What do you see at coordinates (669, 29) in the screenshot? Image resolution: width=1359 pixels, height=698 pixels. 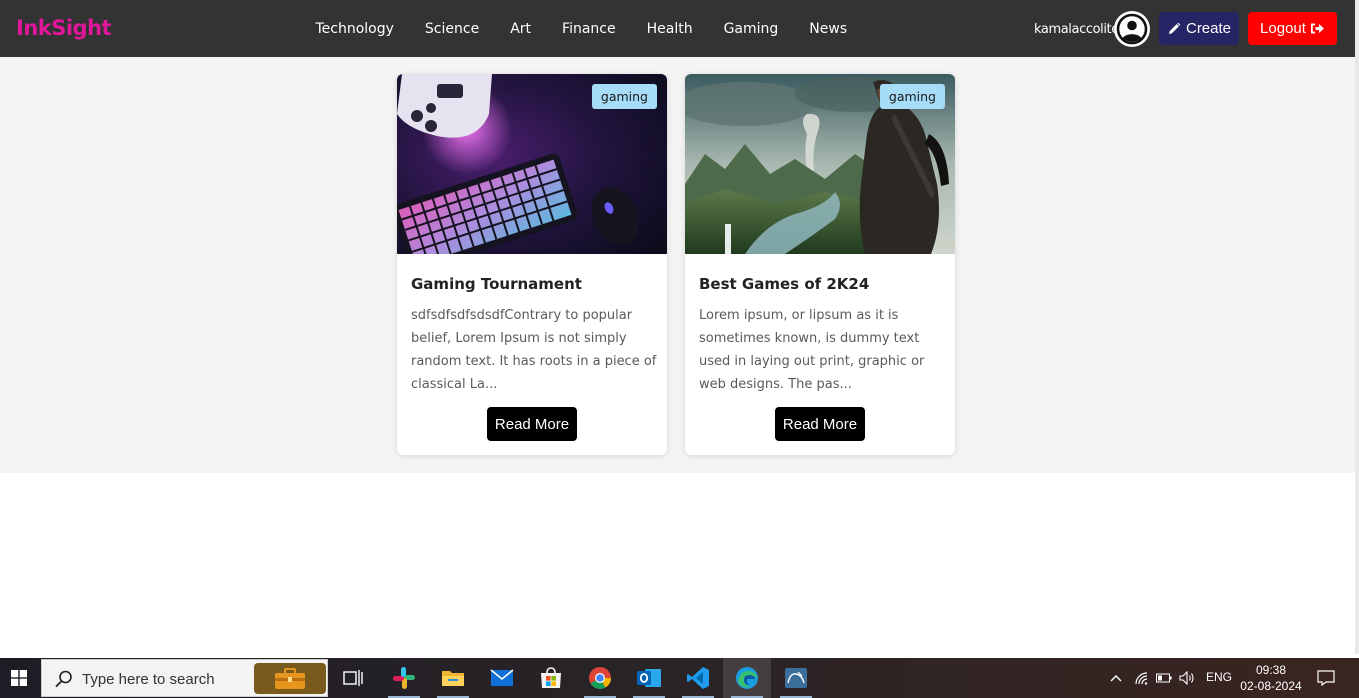 I see `nav-link-health: Health` at bounding box center [669, 29].